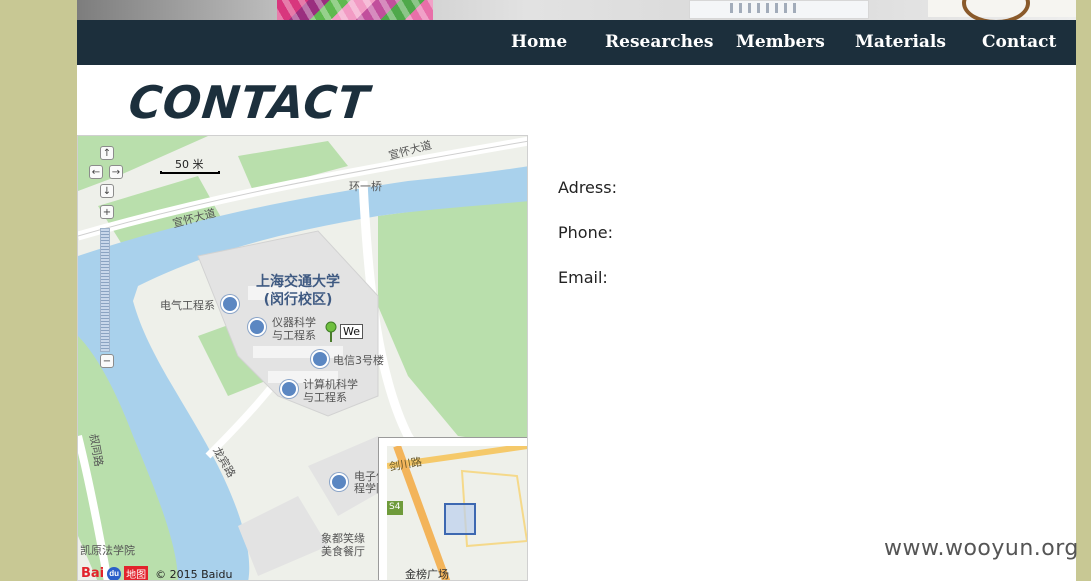 Image resolution: width=1091 pixels, height=581 pixels. What do you see at coordinates (427, 574) in the screenshot?
I see `overview-place-label: 金榜广场` at bounding box center [427, 574].